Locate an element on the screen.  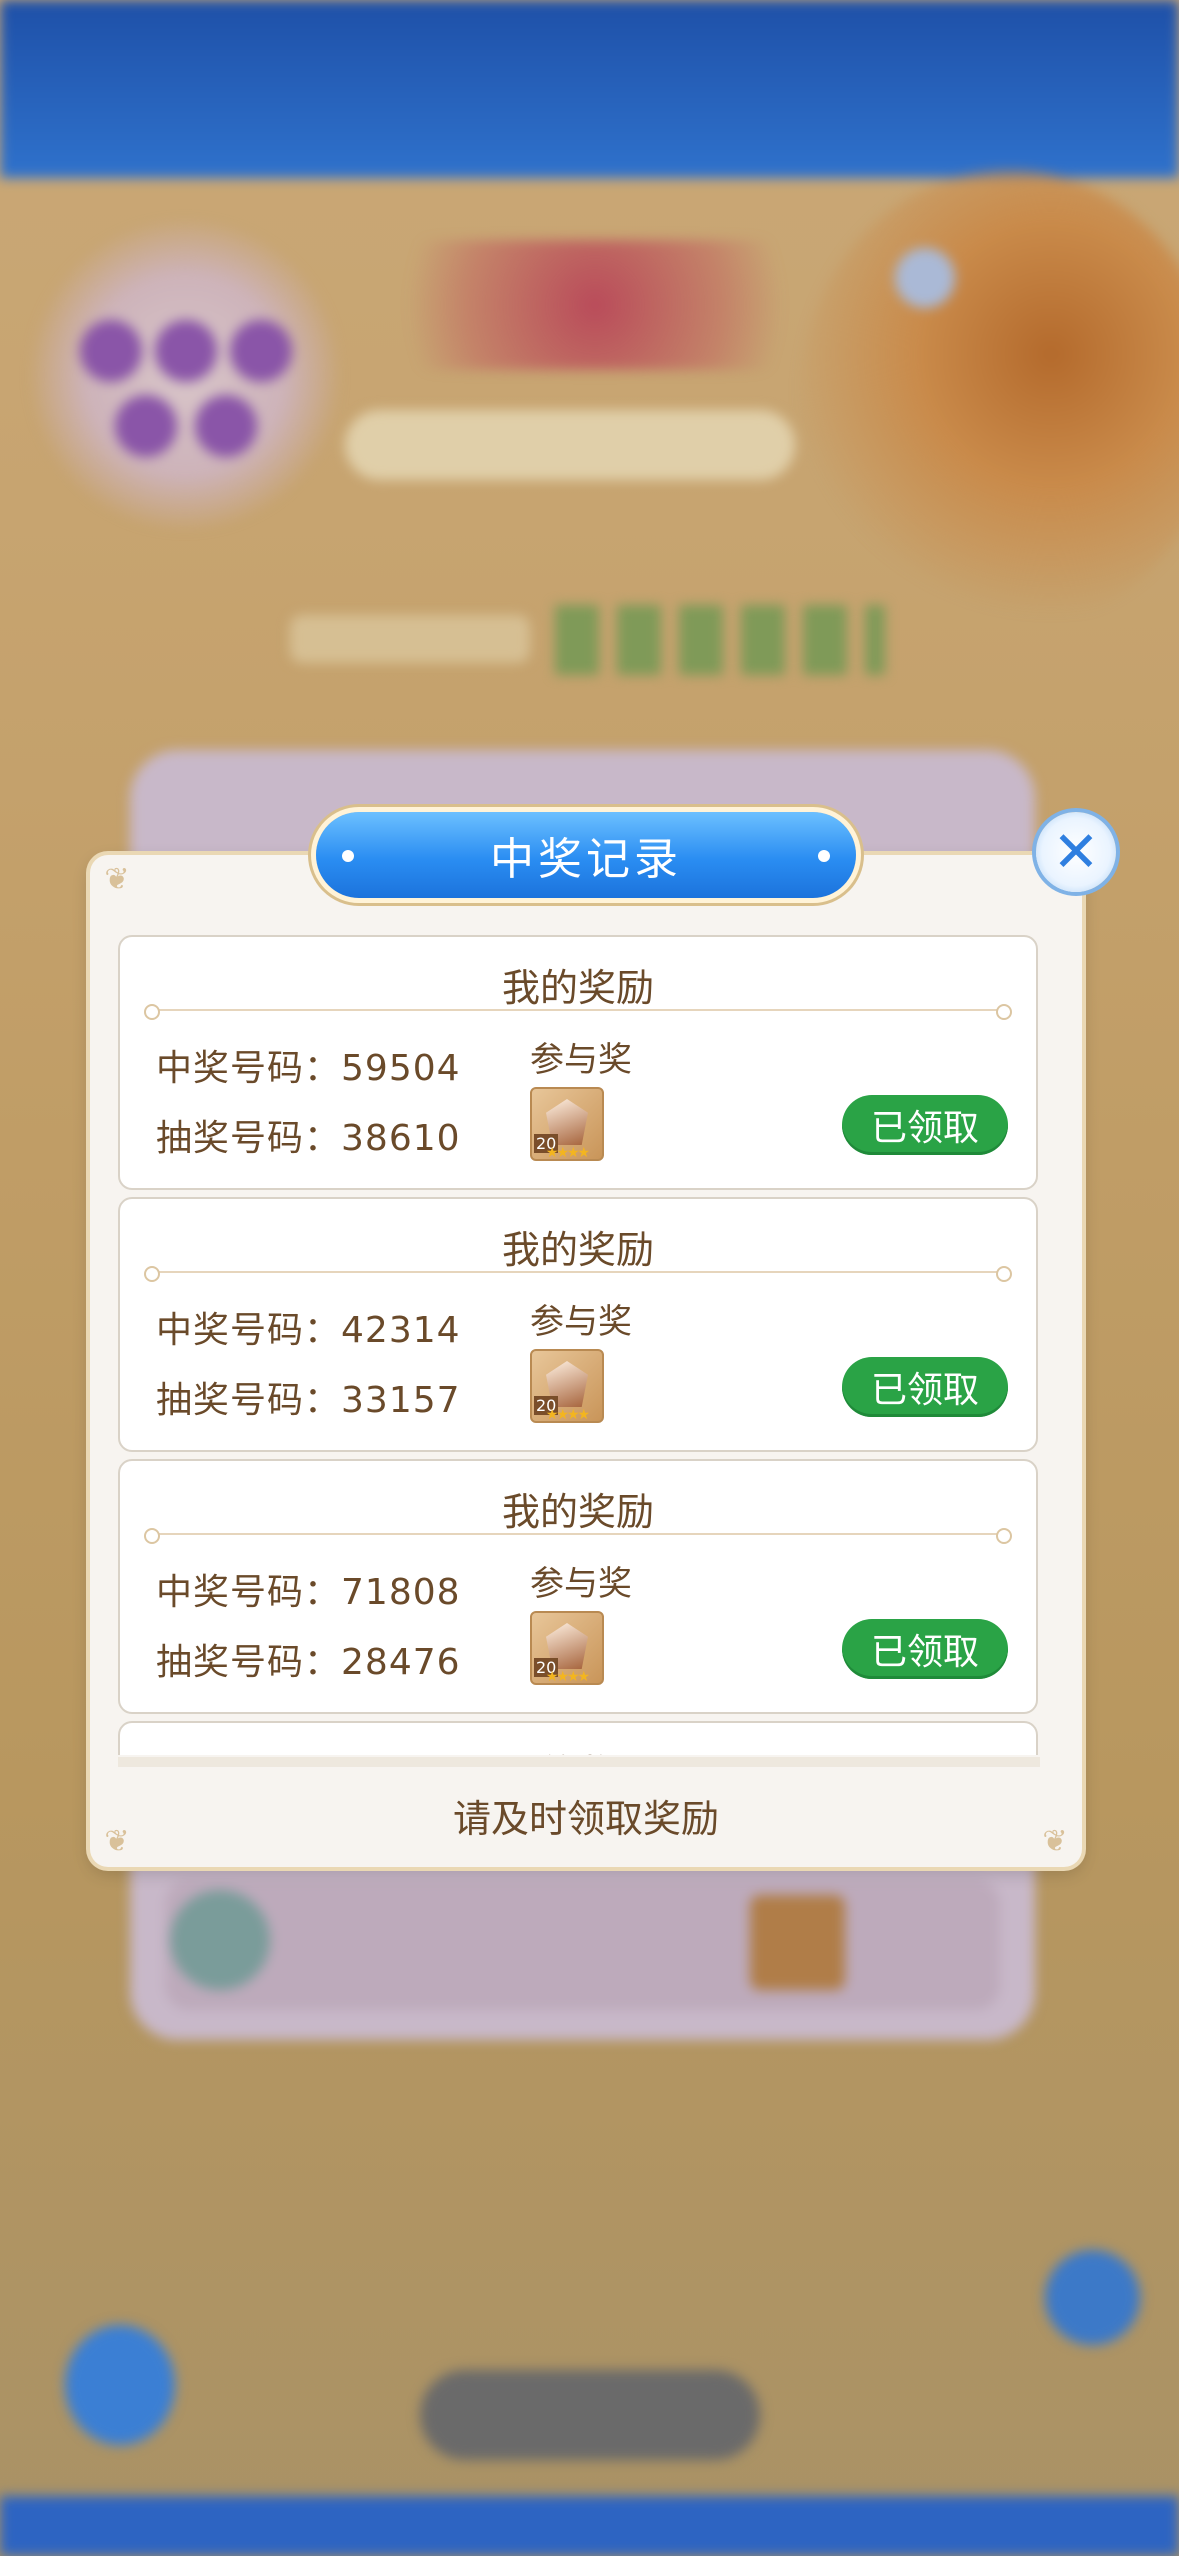
list-bottom-divider is located at coordinates (579, 1762).